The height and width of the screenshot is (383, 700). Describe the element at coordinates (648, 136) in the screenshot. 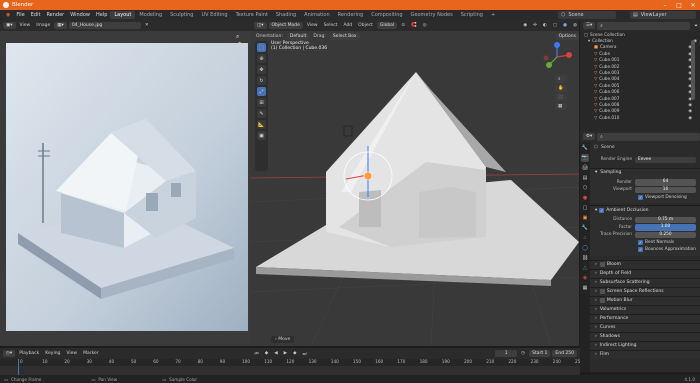

I see `properties-search-icon: ⌕` at that location.